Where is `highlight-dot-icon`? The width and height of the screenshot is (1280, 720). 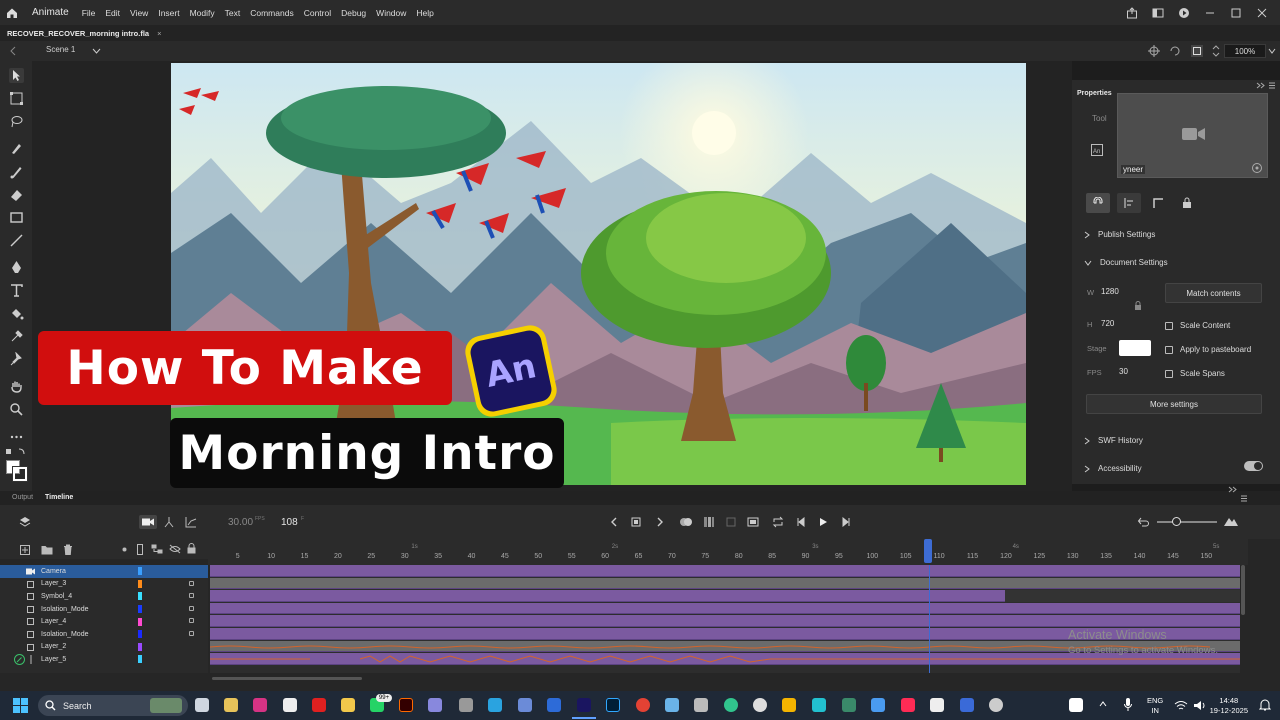 highlight-dot-icon is located at coordinates (124, 549).